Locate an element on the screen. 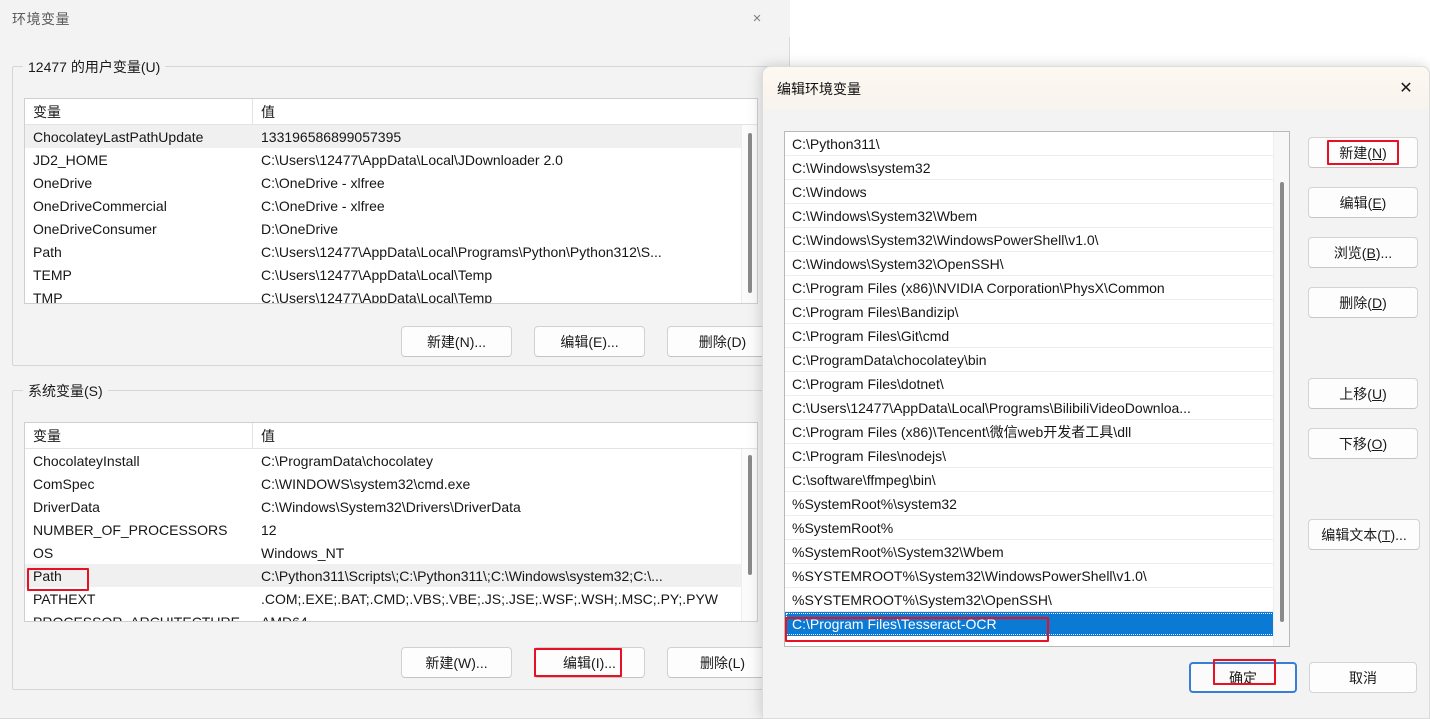 Image resolution: width=1430 pixels, height=719 pixels. list-item: C:\Windows\System32\Wbem is located at coordinates (1037, 216).